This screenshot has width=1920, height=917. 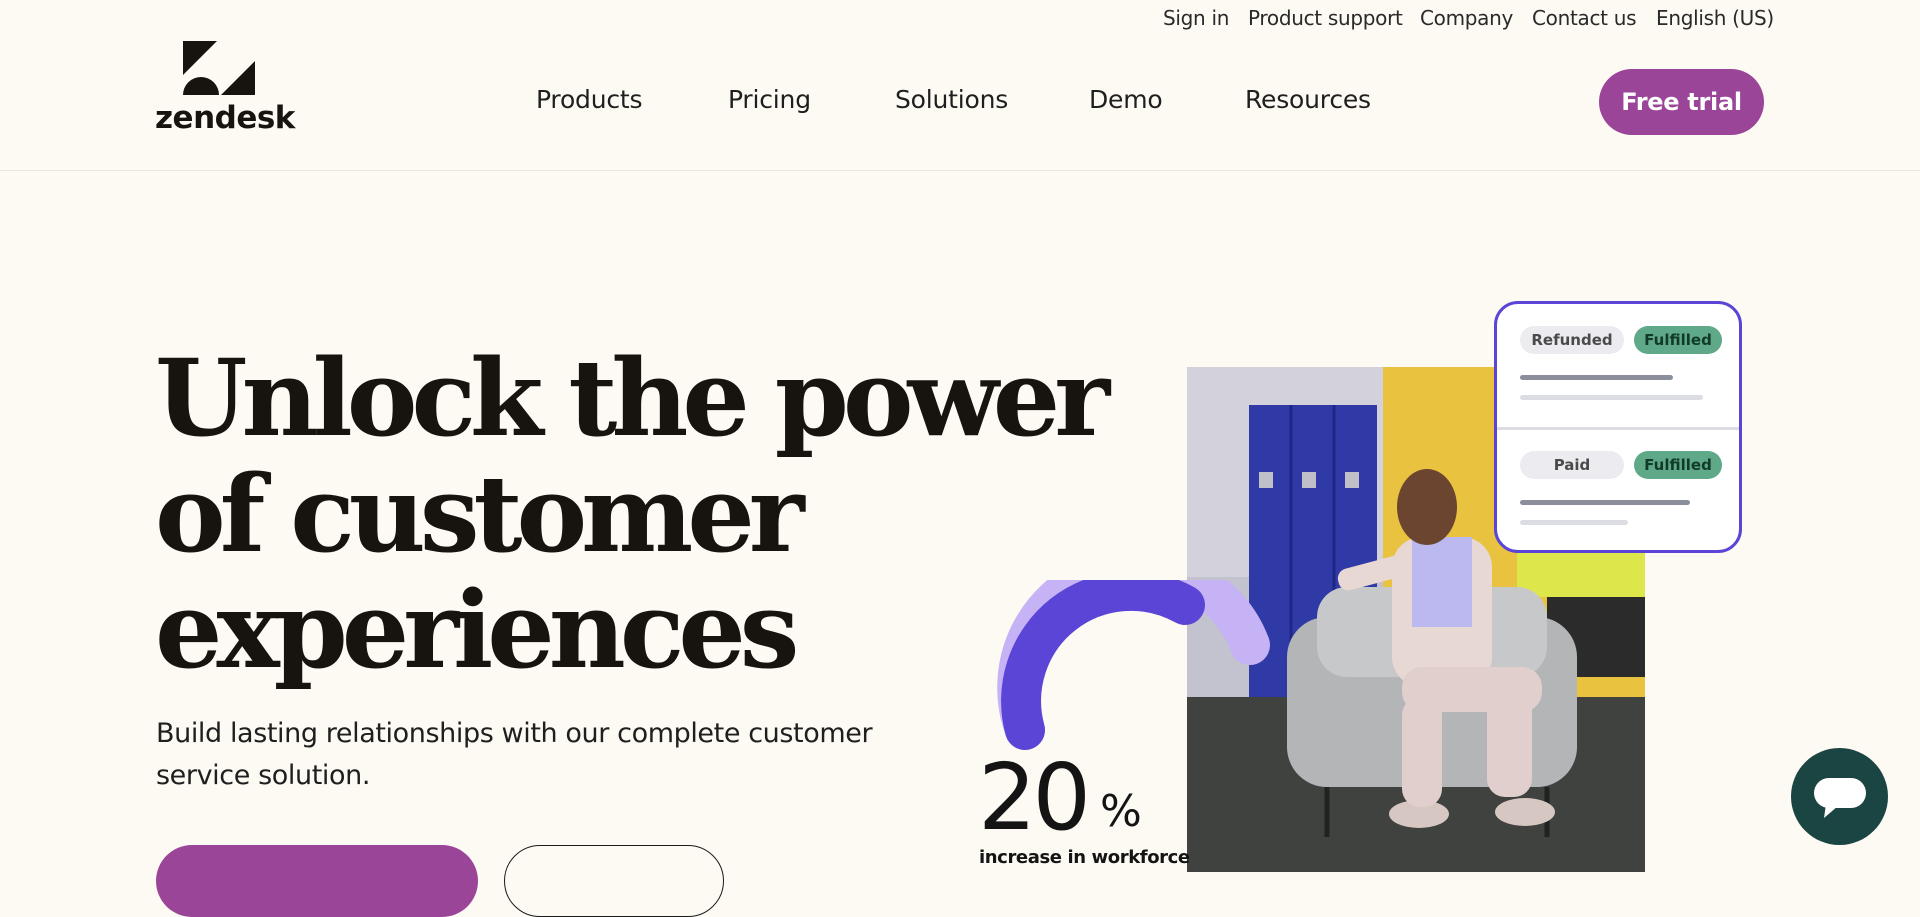 I want to click on chat-bubble-icon, so click(x=1840, y=798).